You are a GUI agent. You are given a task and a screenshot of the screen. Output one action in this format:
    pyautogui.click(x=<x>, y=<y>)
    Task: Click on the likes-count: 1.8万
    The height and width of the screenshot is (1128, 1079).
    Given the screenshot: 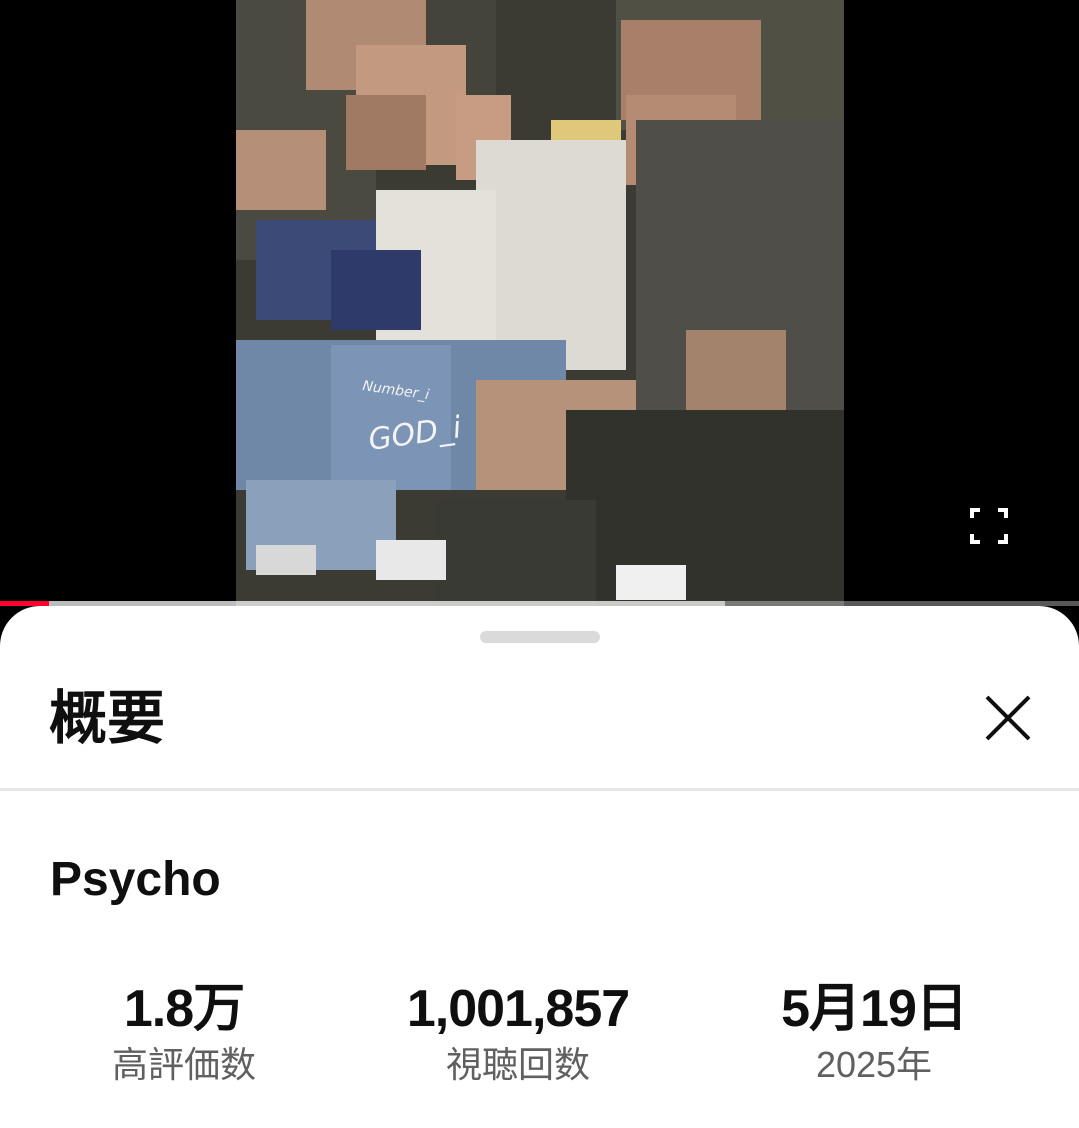 What is the action you would take?
    pyautogui.click(x=184, y=1009)
    